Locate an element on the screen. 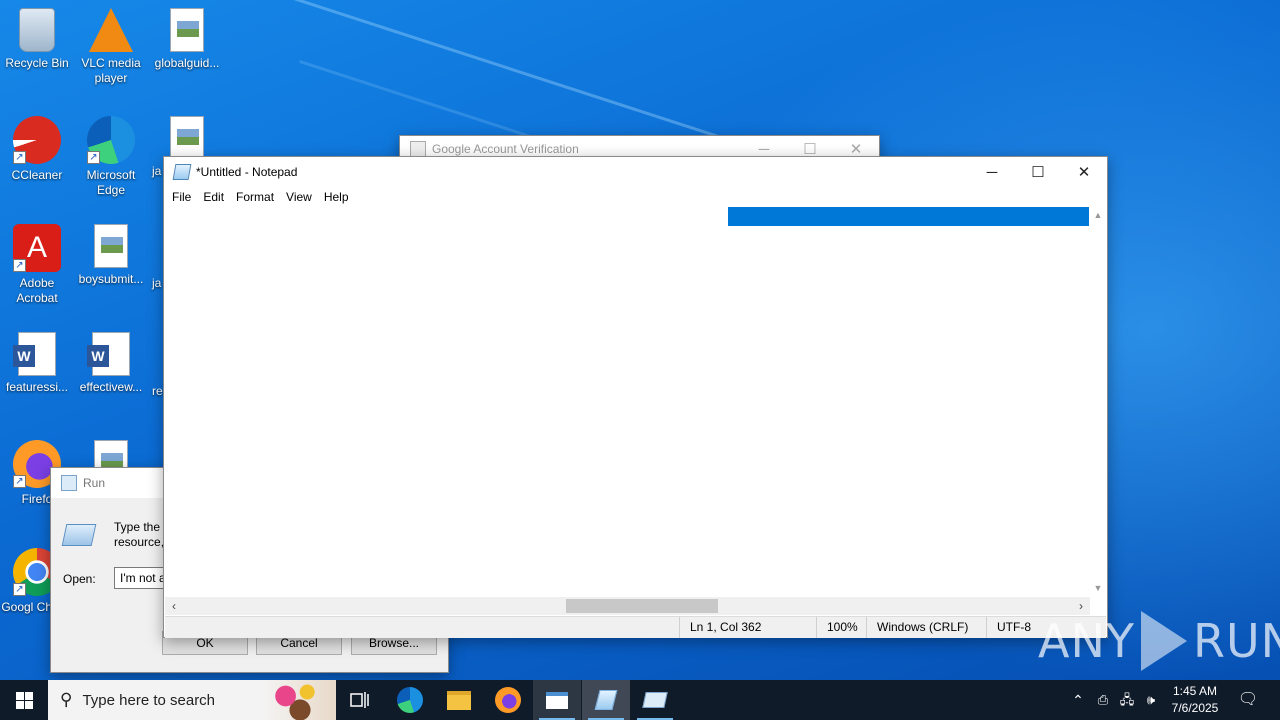  file-explorer-icon is located at coordinates (459, 700).